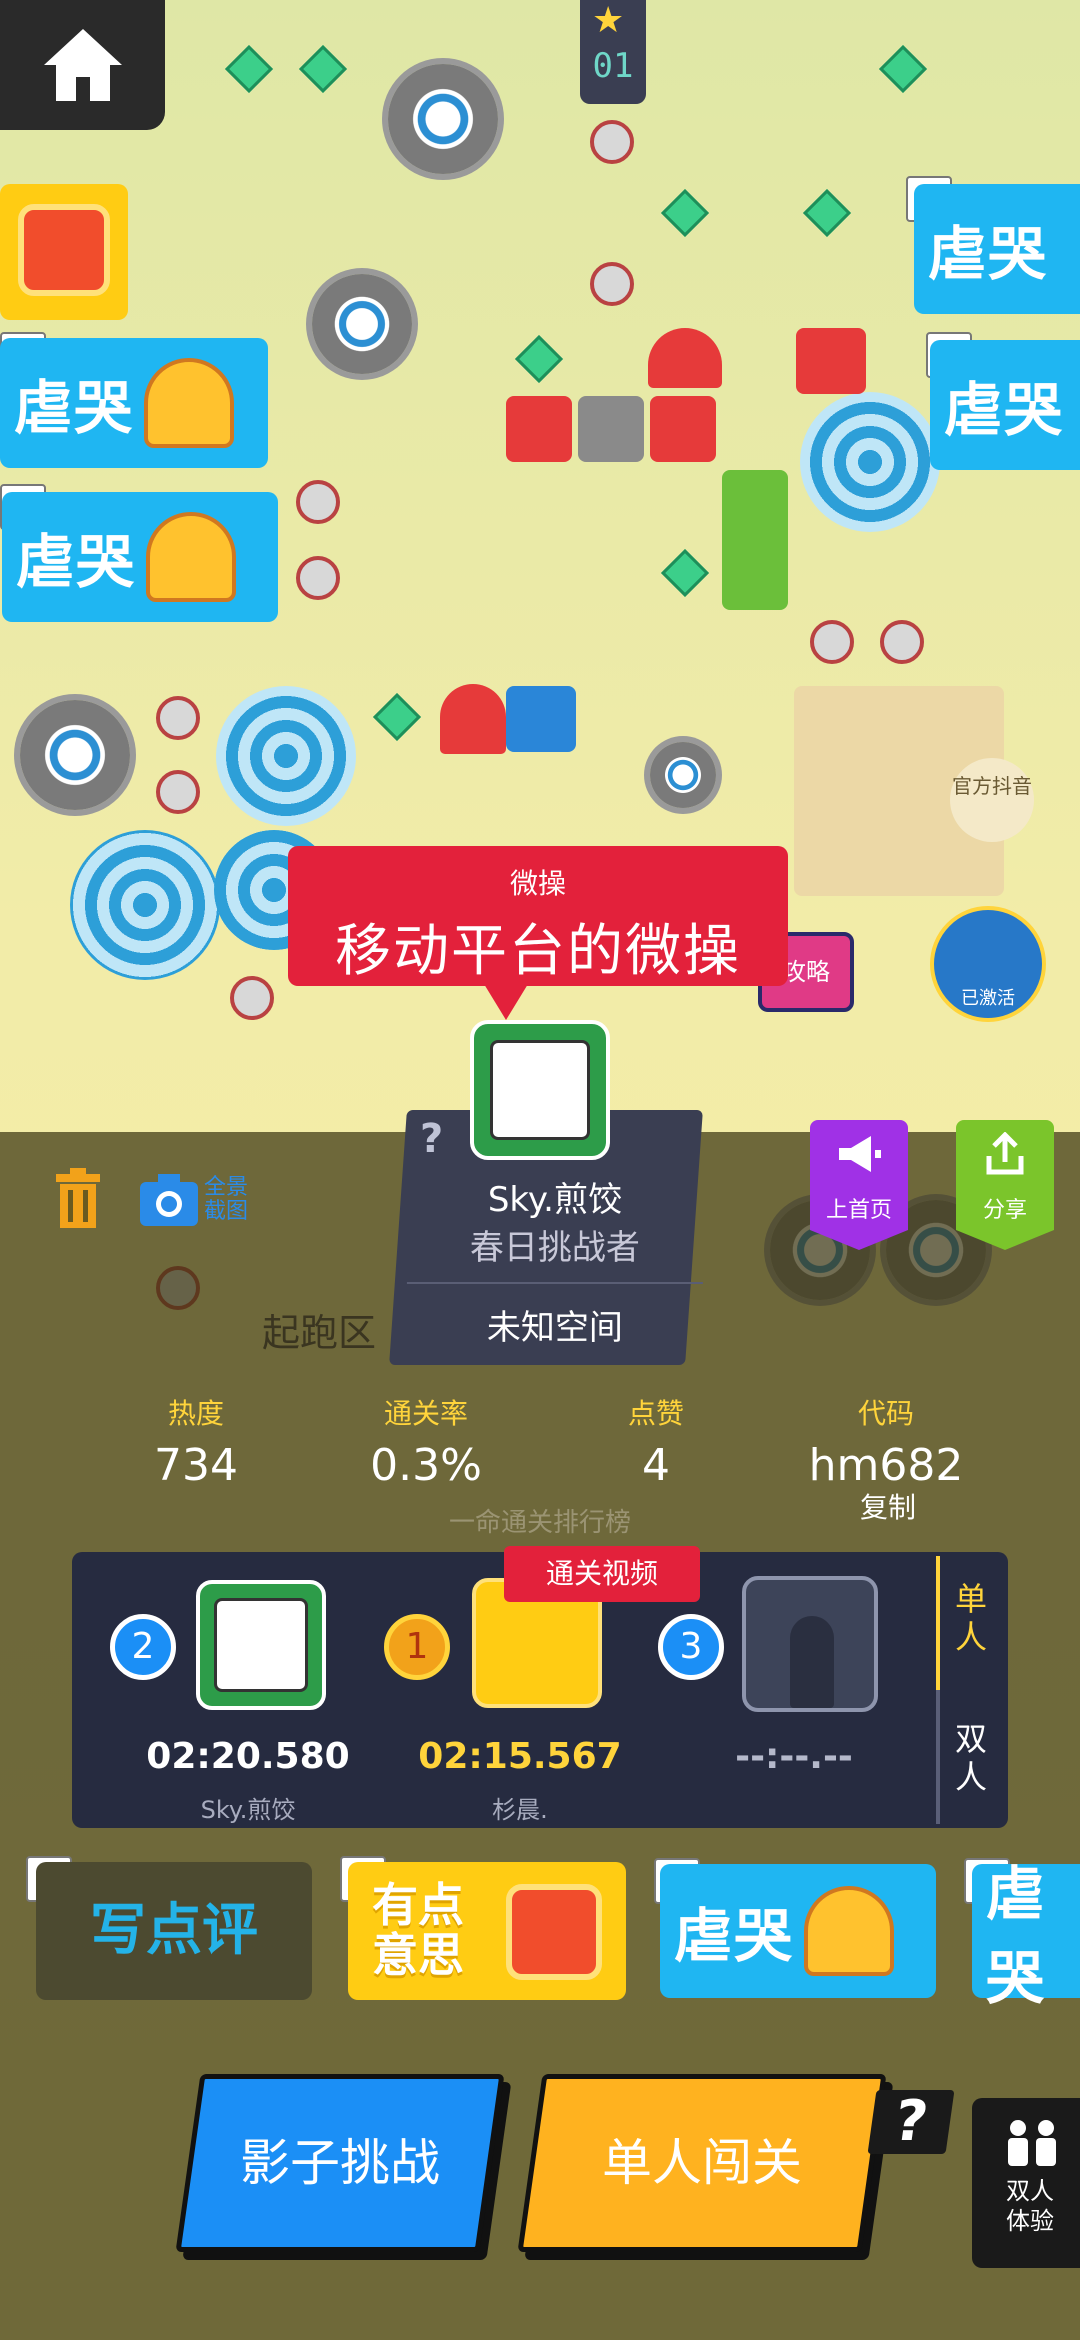 This screenshot has width=1080, height=2340. Describe the element at coordinates (248, 1810) in the screenshot. I see `leaderboard-name: Sky.煎饺` at that location.